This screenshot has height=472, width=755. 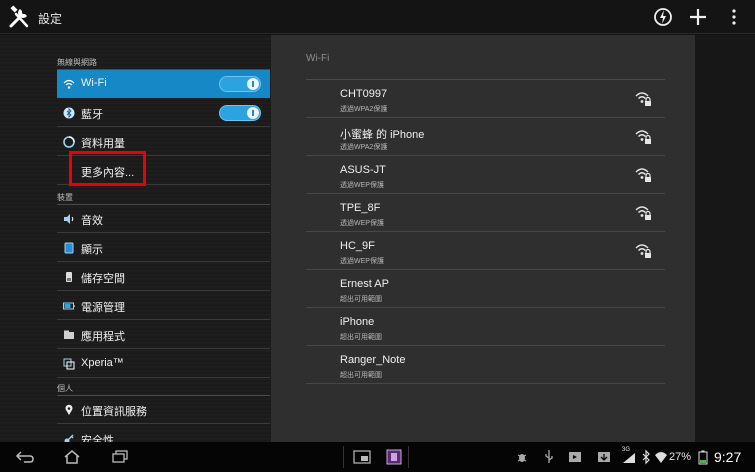 I want to click on settings-item-security: 安全性, so click(x=163, y=433).